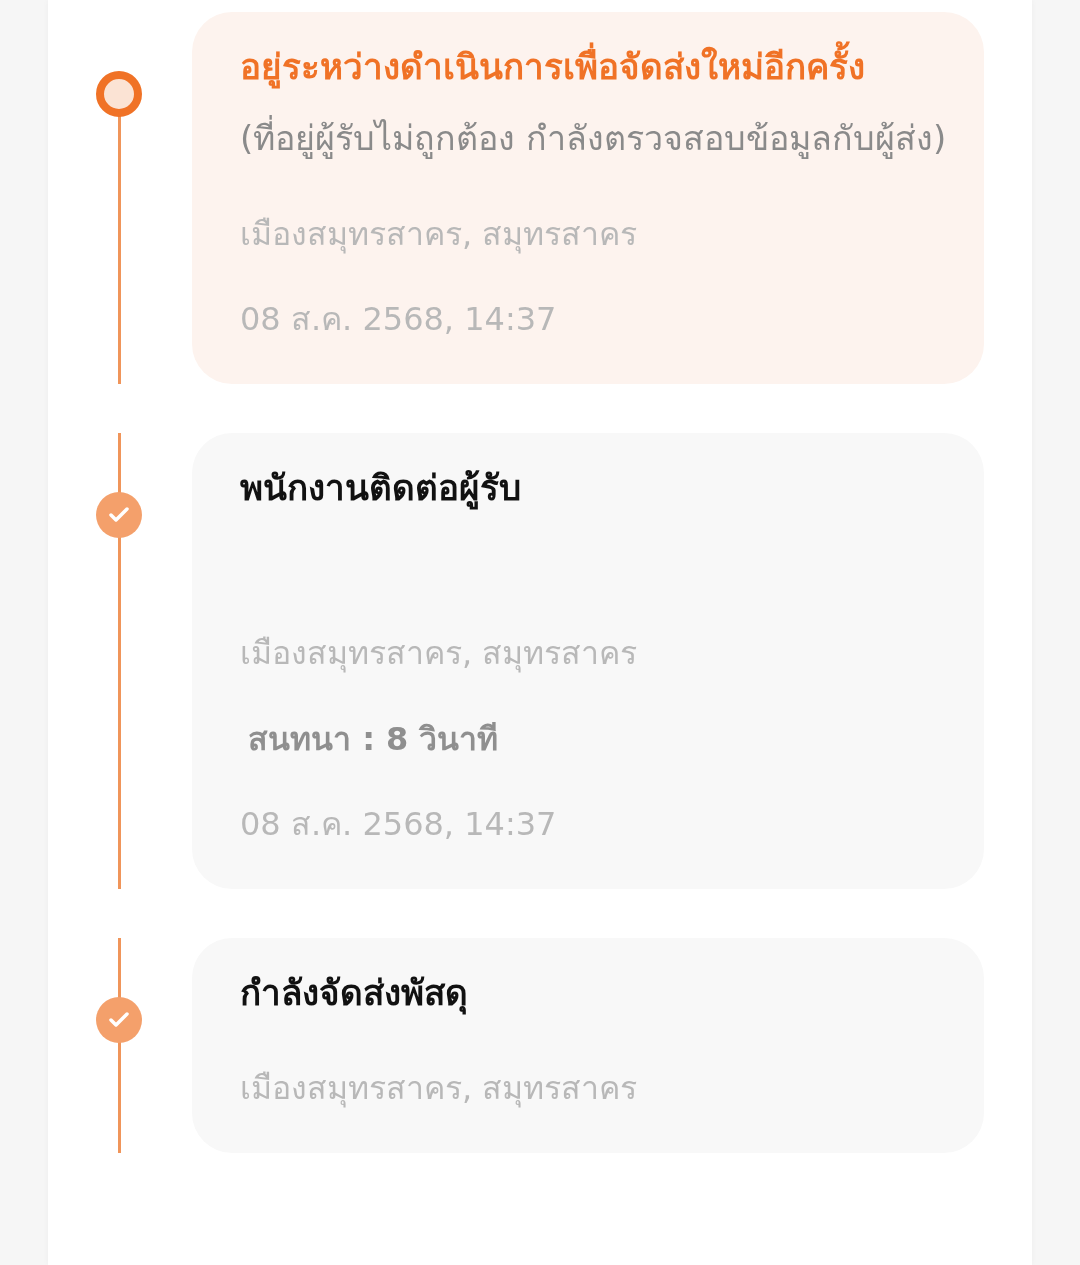 This screenshot has height=1265, width=1080. I want to click on event-title: พนักงานติดต่อผู้รับ, so click(381, 489).